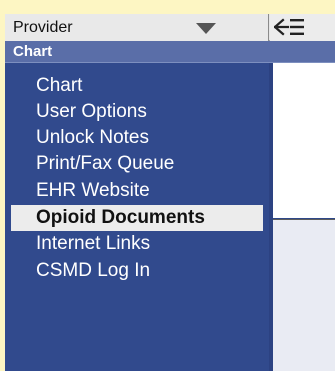  Describe the element at coordinates (43, 27) in the screenshot. I see `provider-dropdown-label: Provider` at that location.